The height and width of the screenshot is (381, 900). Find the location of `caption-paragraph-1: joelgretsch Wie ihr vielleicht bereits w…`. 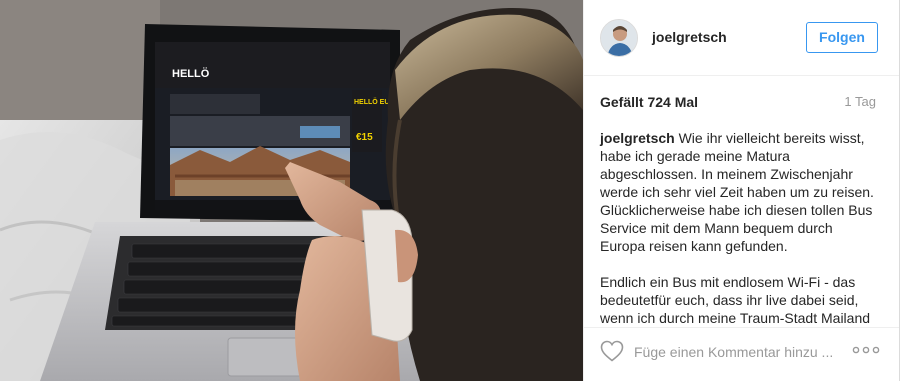

caption-paragraph-1: joelgretsch Wie ihr vielleicht bereits w… is located at coordinates (739, 192).